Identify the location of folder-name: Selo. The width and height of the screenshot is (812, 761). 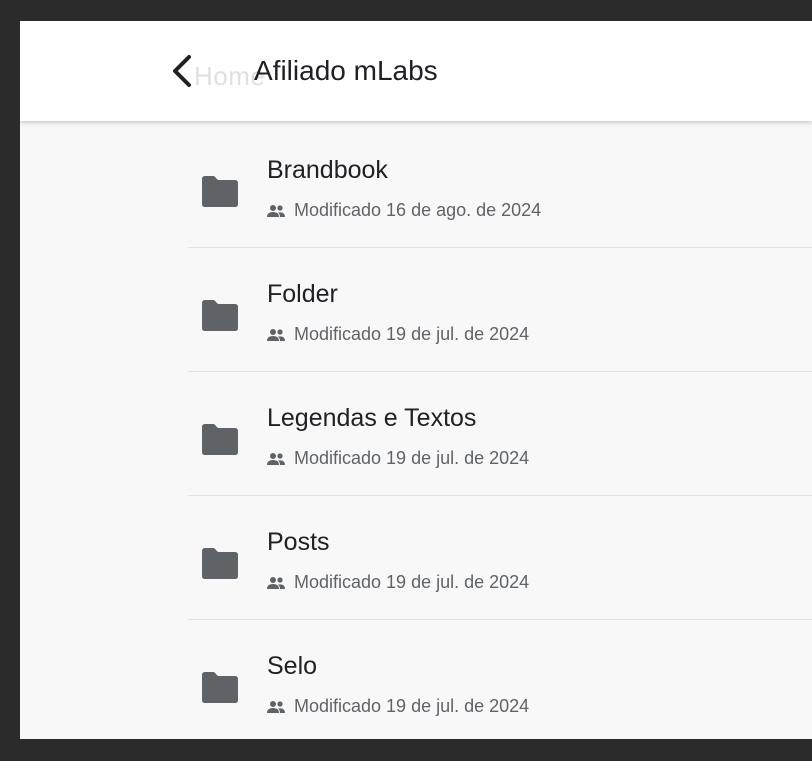
(292, 666).